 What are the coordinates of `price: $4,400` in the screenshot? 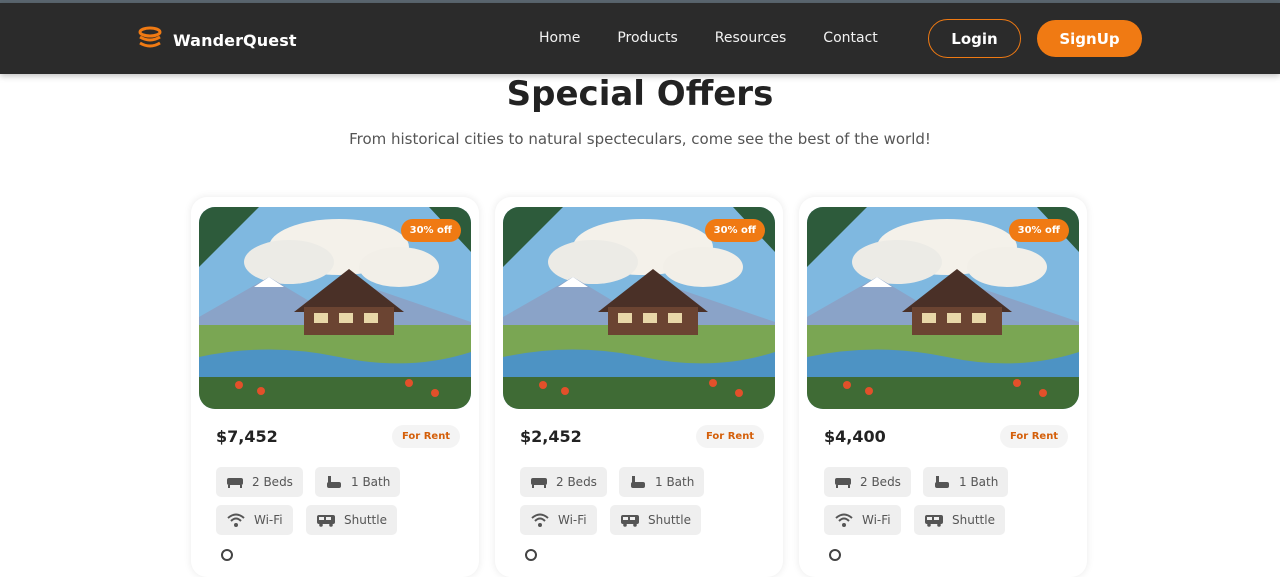 It's located at (855, 436).